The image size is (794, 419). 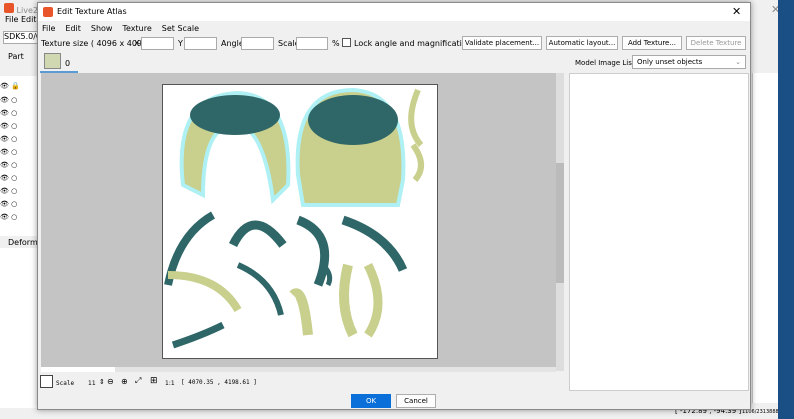 What do you see at coordinates (157, 43) in the screenshot?
I see `x-input` at bounding box center [157, 43].